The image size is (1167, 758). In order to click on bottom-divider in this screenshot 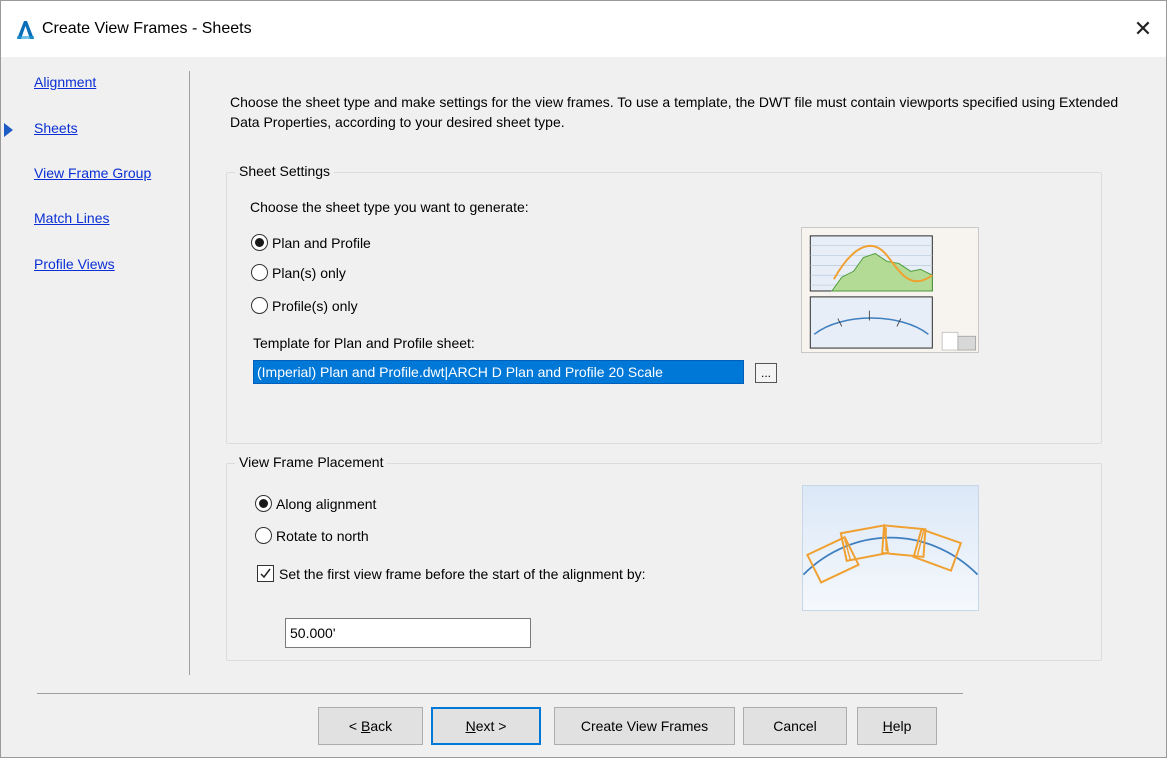, I will do `click(500, 693)`.